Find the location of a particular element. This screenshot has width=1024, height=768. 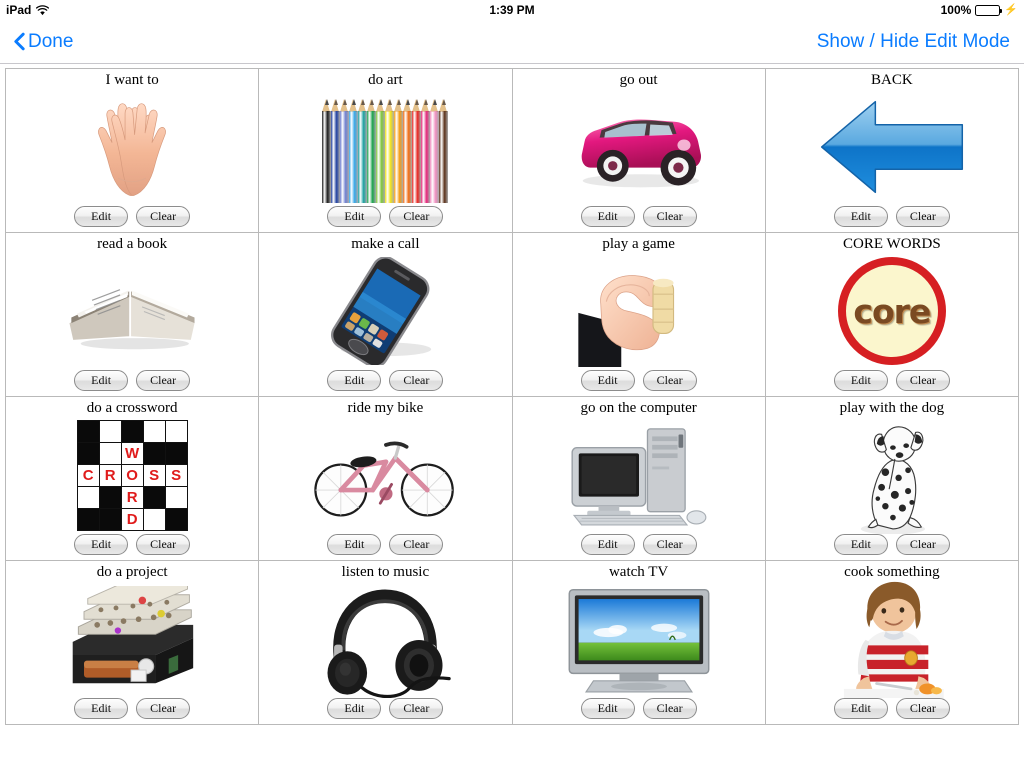

symbol-cell: cook something Edit Clear is located at coordinates (892, 643).